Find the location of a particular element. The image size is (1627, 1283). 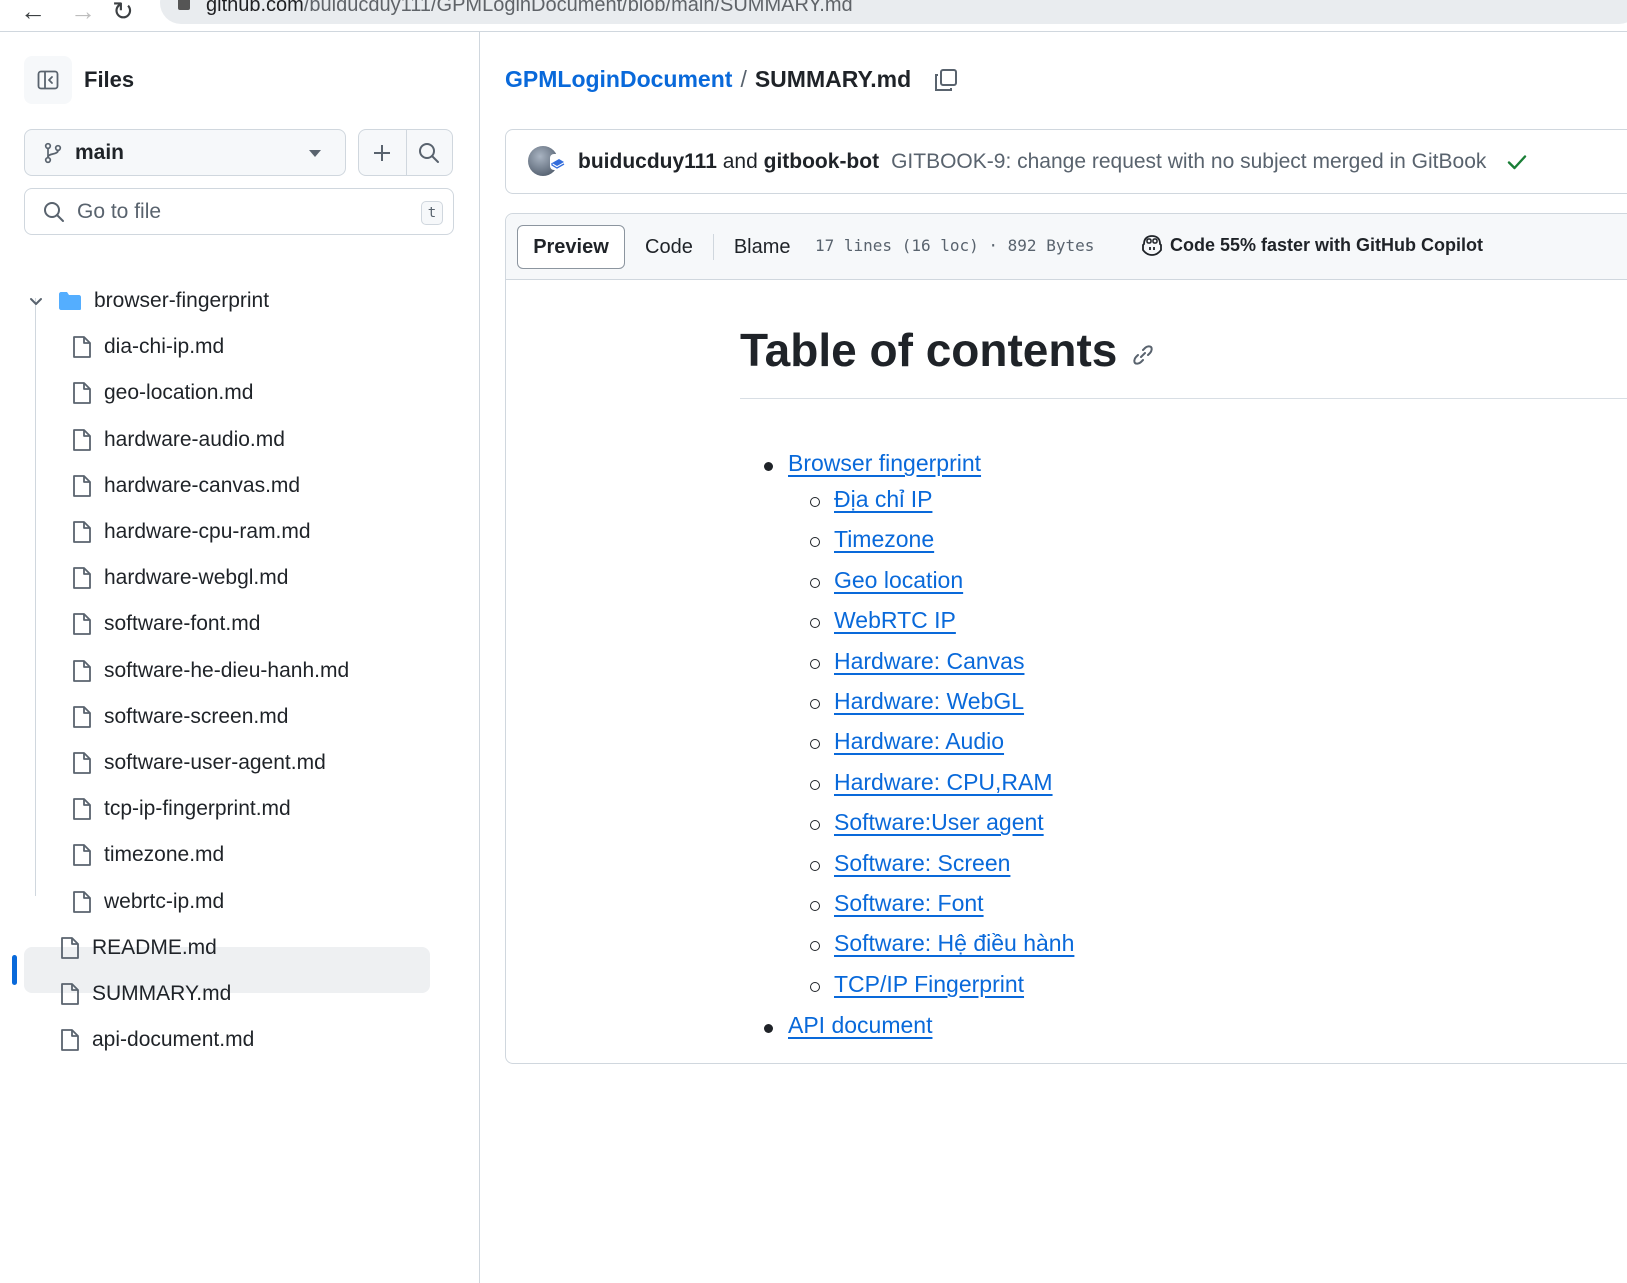

tree-indent-guide is located at coordinates (35, 597).